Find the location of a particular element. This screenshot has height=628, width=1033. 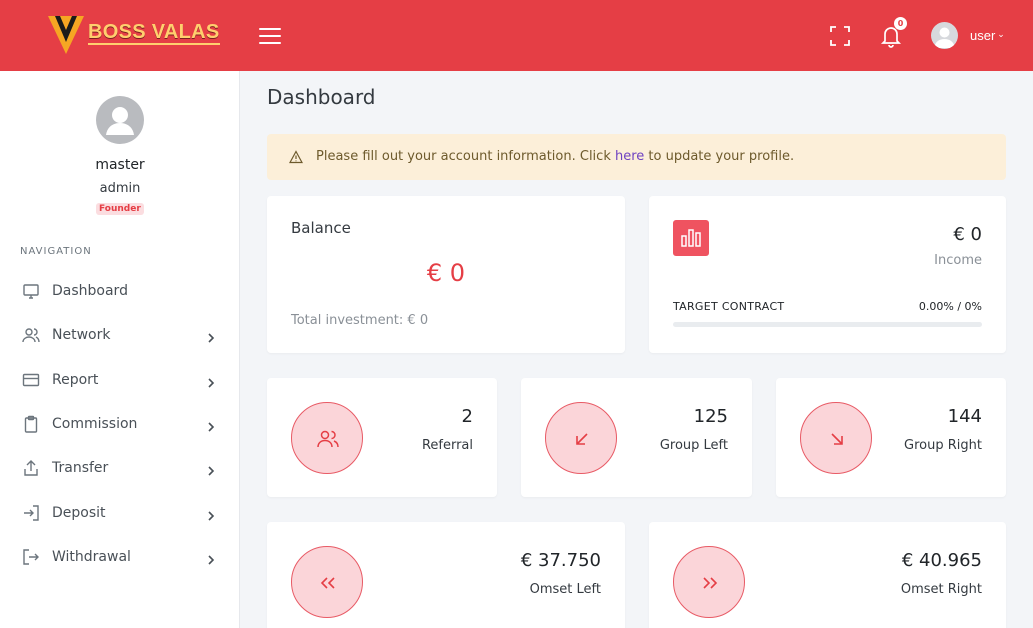

group-left-label: Group Left is located at coordinates (693, 445).